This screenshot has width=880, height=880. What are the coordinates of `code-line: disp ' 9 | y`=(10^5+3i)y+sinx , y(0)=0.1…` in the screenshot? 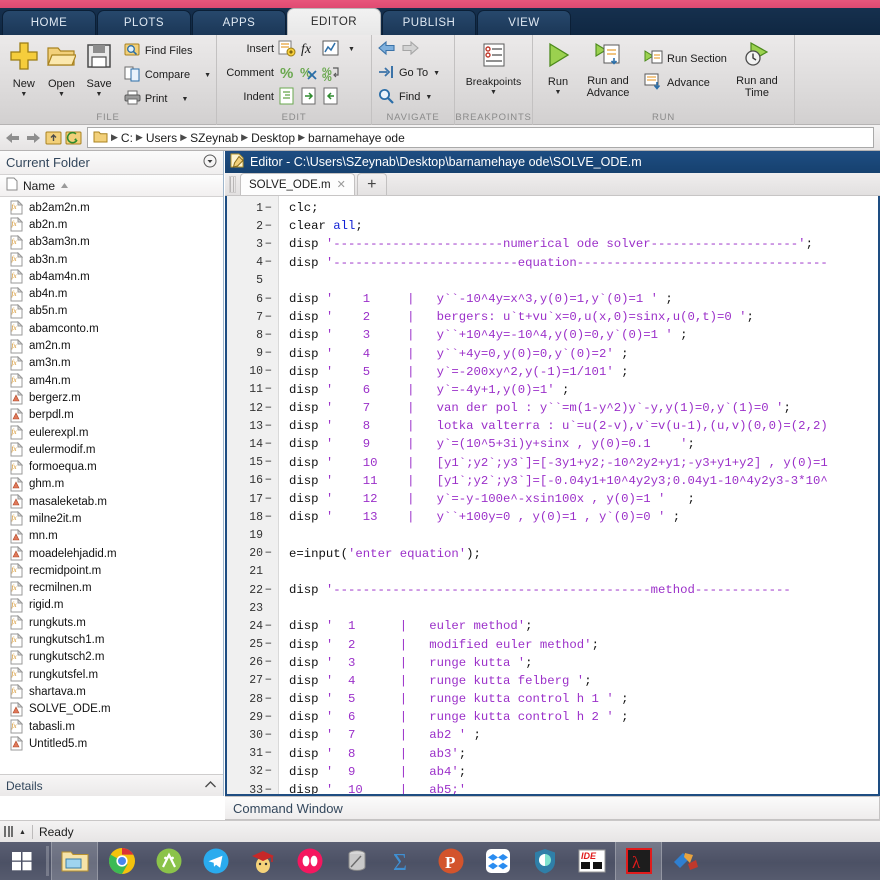 It's located at (583, 444).